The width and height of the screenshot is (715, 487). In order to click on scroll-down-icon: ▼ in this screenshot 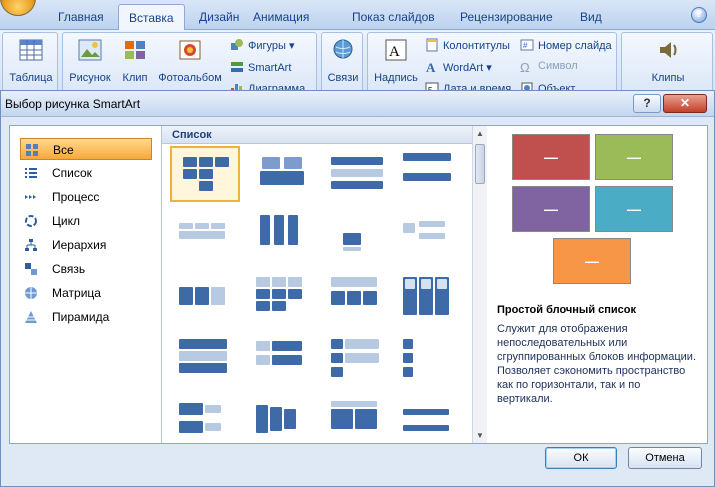, I will do `click(480, 435)`.